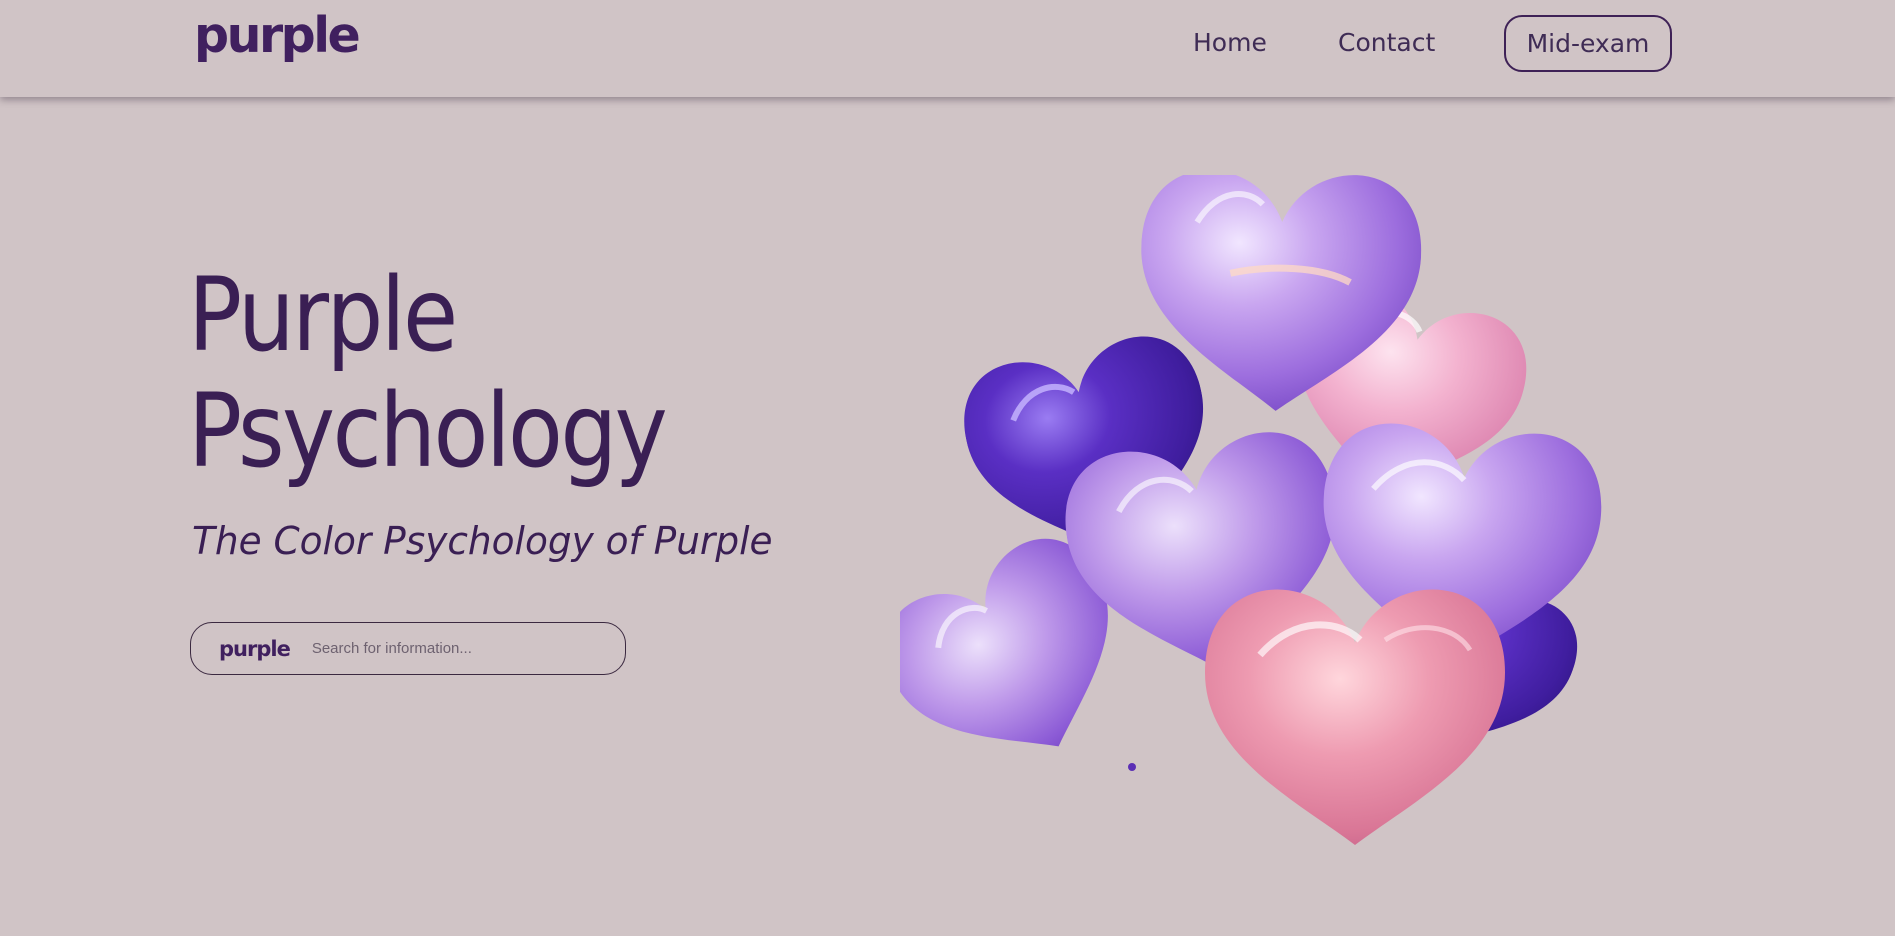 This screenshot has width=1895, height=936. I want to click on search-bar: purple, so click(408, 648).